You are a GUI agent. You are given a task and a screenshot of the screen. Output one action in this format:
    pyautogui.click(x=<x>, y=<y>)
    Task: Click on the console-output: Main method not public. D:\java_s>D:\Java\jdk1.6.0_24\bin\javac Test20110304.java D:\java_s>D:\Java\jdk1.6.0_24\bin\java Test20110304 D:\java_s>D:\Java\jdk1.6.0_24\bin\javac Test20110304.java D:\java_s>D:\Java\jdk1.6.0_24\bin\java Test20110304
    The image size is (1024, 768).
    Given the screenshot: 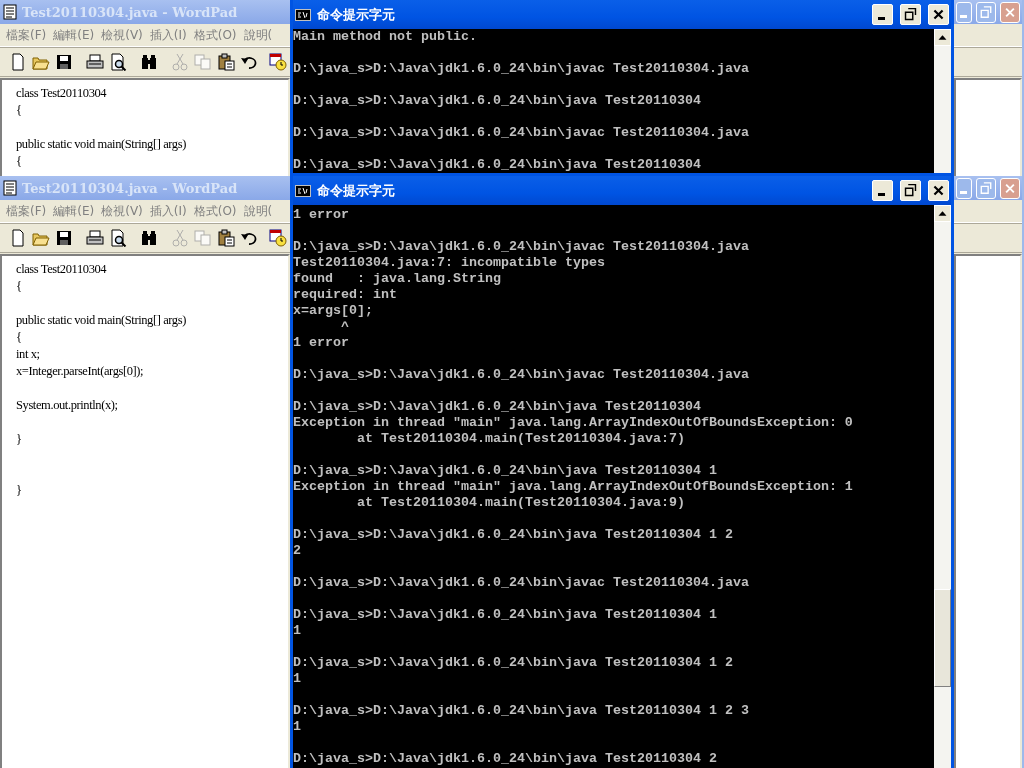 What is the action you would take?
    pyautogui.click(x=521, y=101)
    